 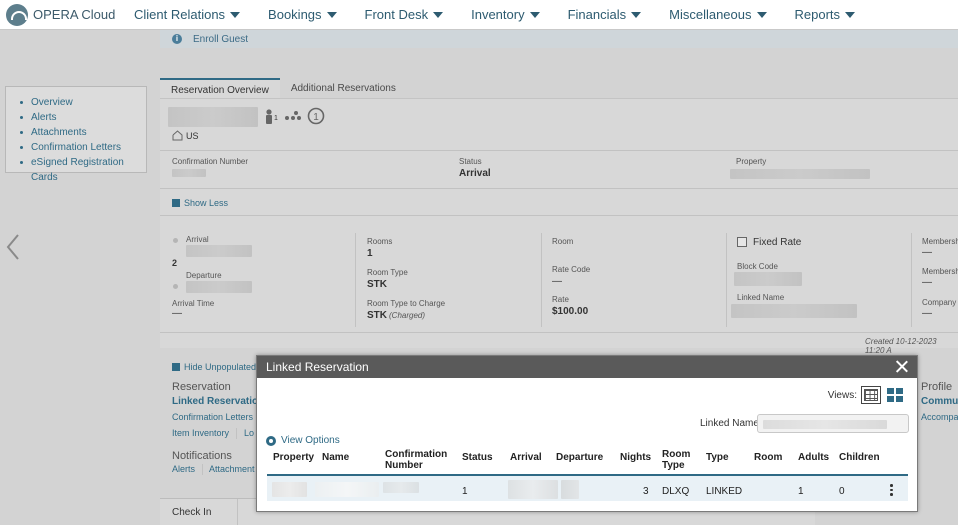 I want to click on property-cell-redacted, so click(x=289, y=489).